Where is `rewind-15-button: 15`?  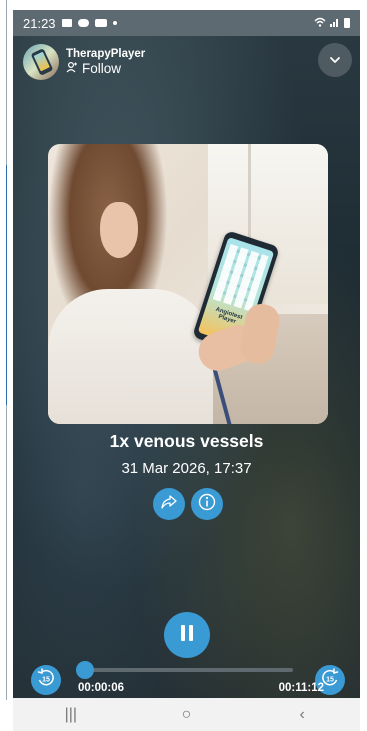
rewind-15-button: 15 is located at coordinates (46, 680).